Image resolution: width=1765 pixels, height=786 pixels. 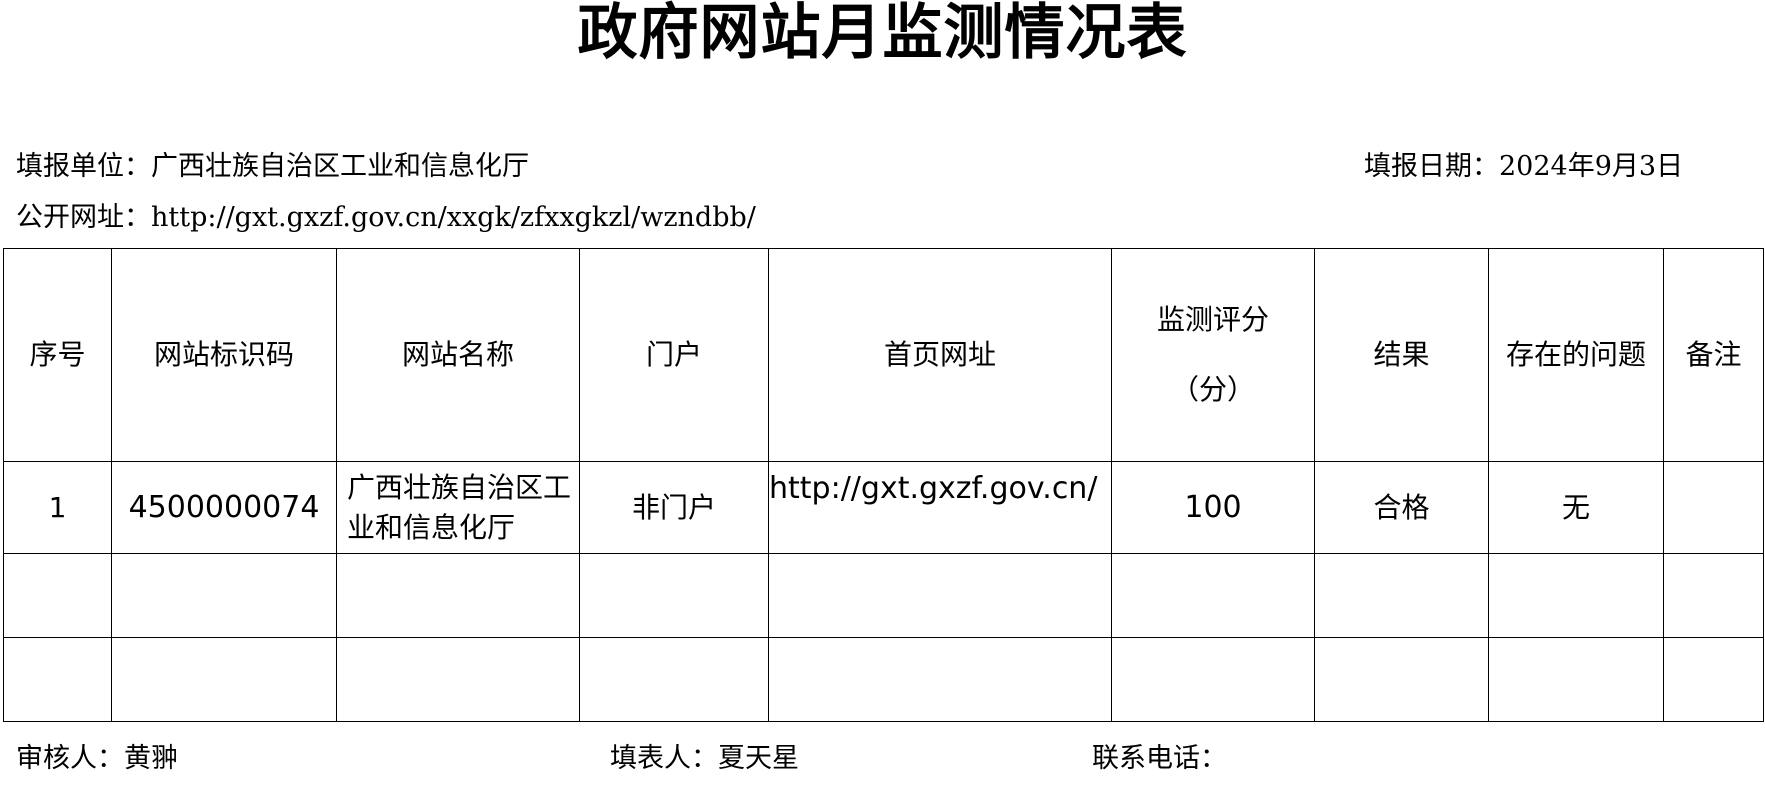 I want to click on cell-site-id: 4500000074, so click(x=224, y=507).